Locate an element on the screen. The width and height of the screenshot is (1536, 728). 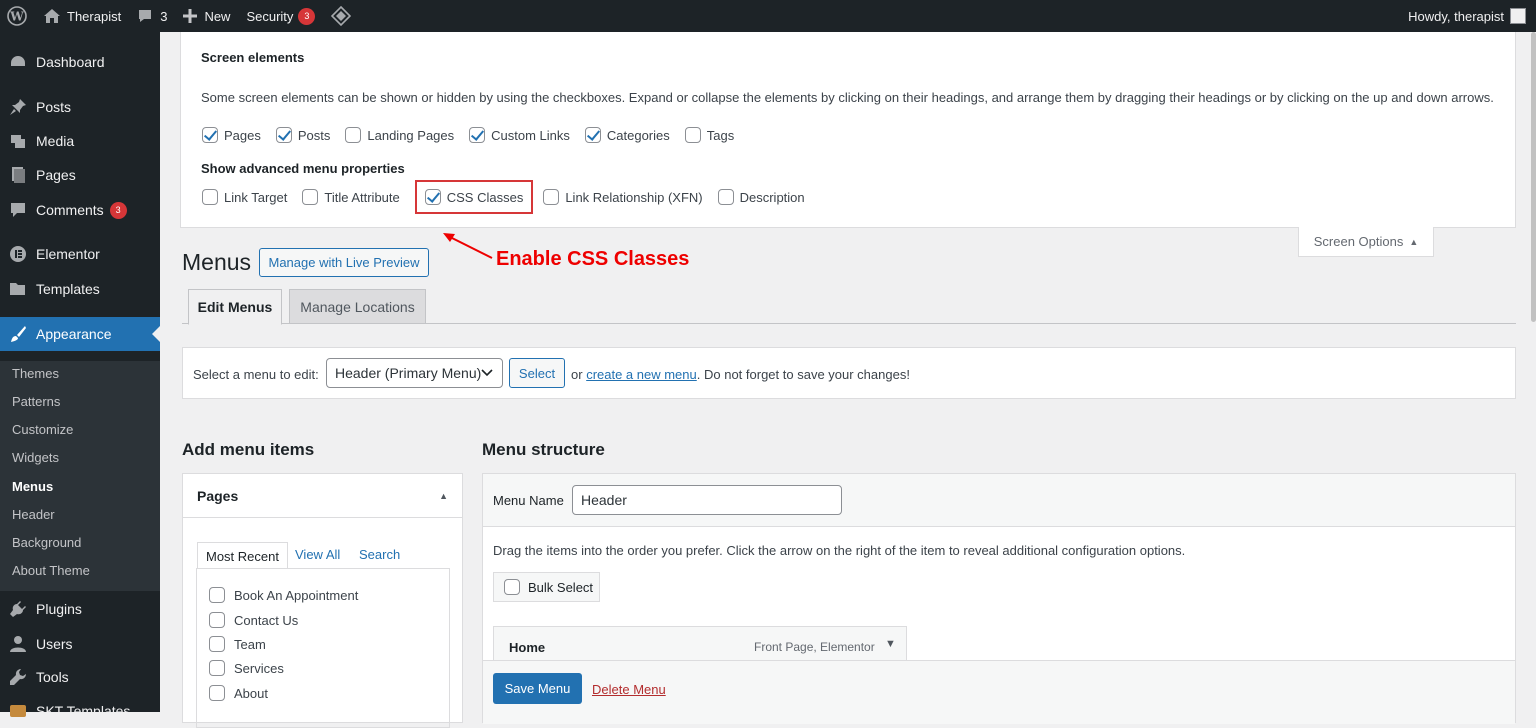
user-icon is located at coordinates (18, 644).